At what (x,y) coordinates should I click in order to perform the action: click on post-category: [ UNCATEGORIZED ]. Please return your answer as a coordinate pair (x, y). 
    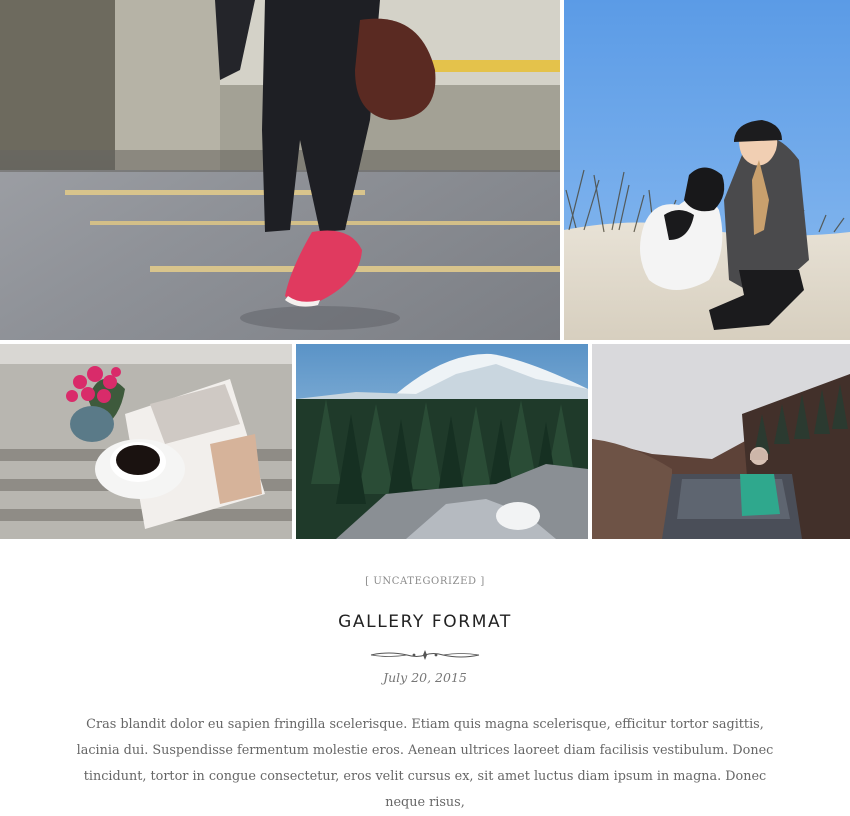
    Looking at the image, I should click on (425, 581).